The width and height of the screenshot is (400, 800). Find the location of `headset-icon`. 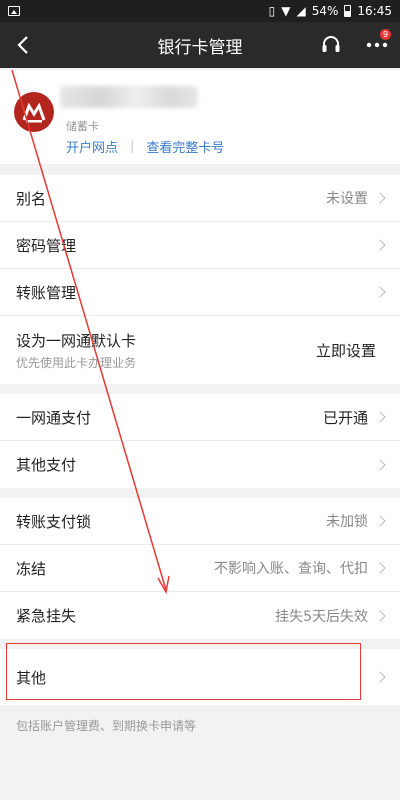

headset-icon is located at coordinates (331, 44).